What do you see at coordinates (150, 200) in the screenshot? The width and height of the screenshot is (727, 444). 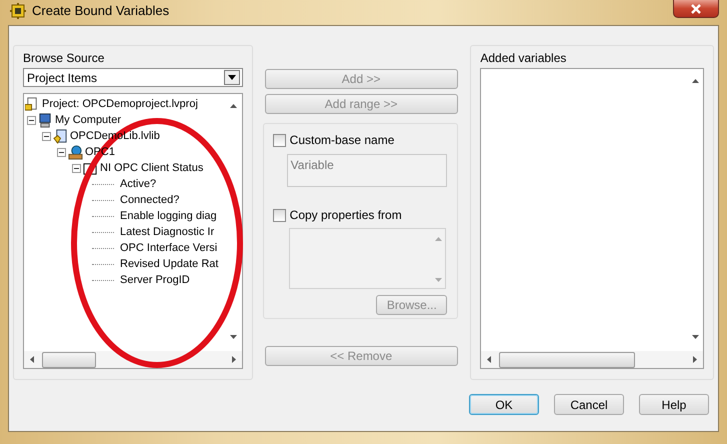 I see `tree-item: Connected?` at bounding box center [150, 200].